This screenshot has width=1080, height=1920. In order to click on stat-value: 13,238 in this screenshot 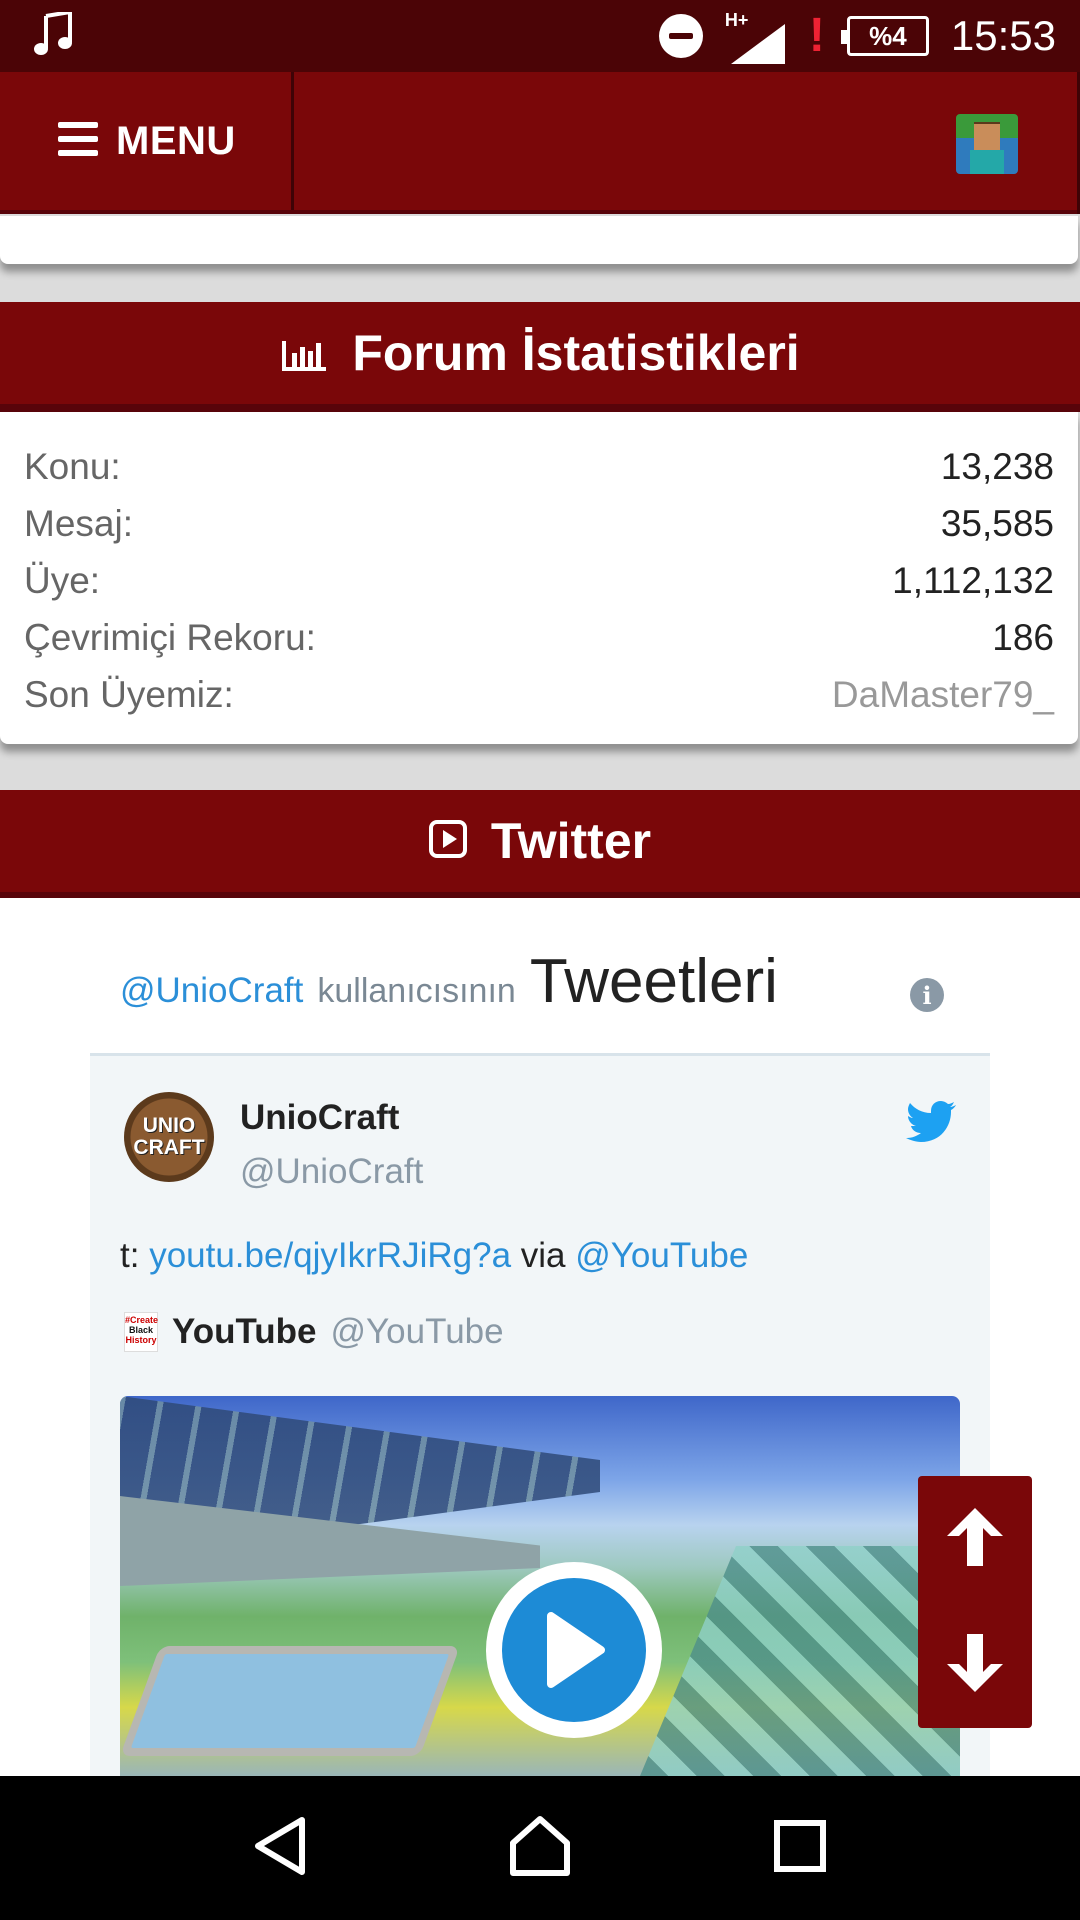, I will do `click(997, 466)`.